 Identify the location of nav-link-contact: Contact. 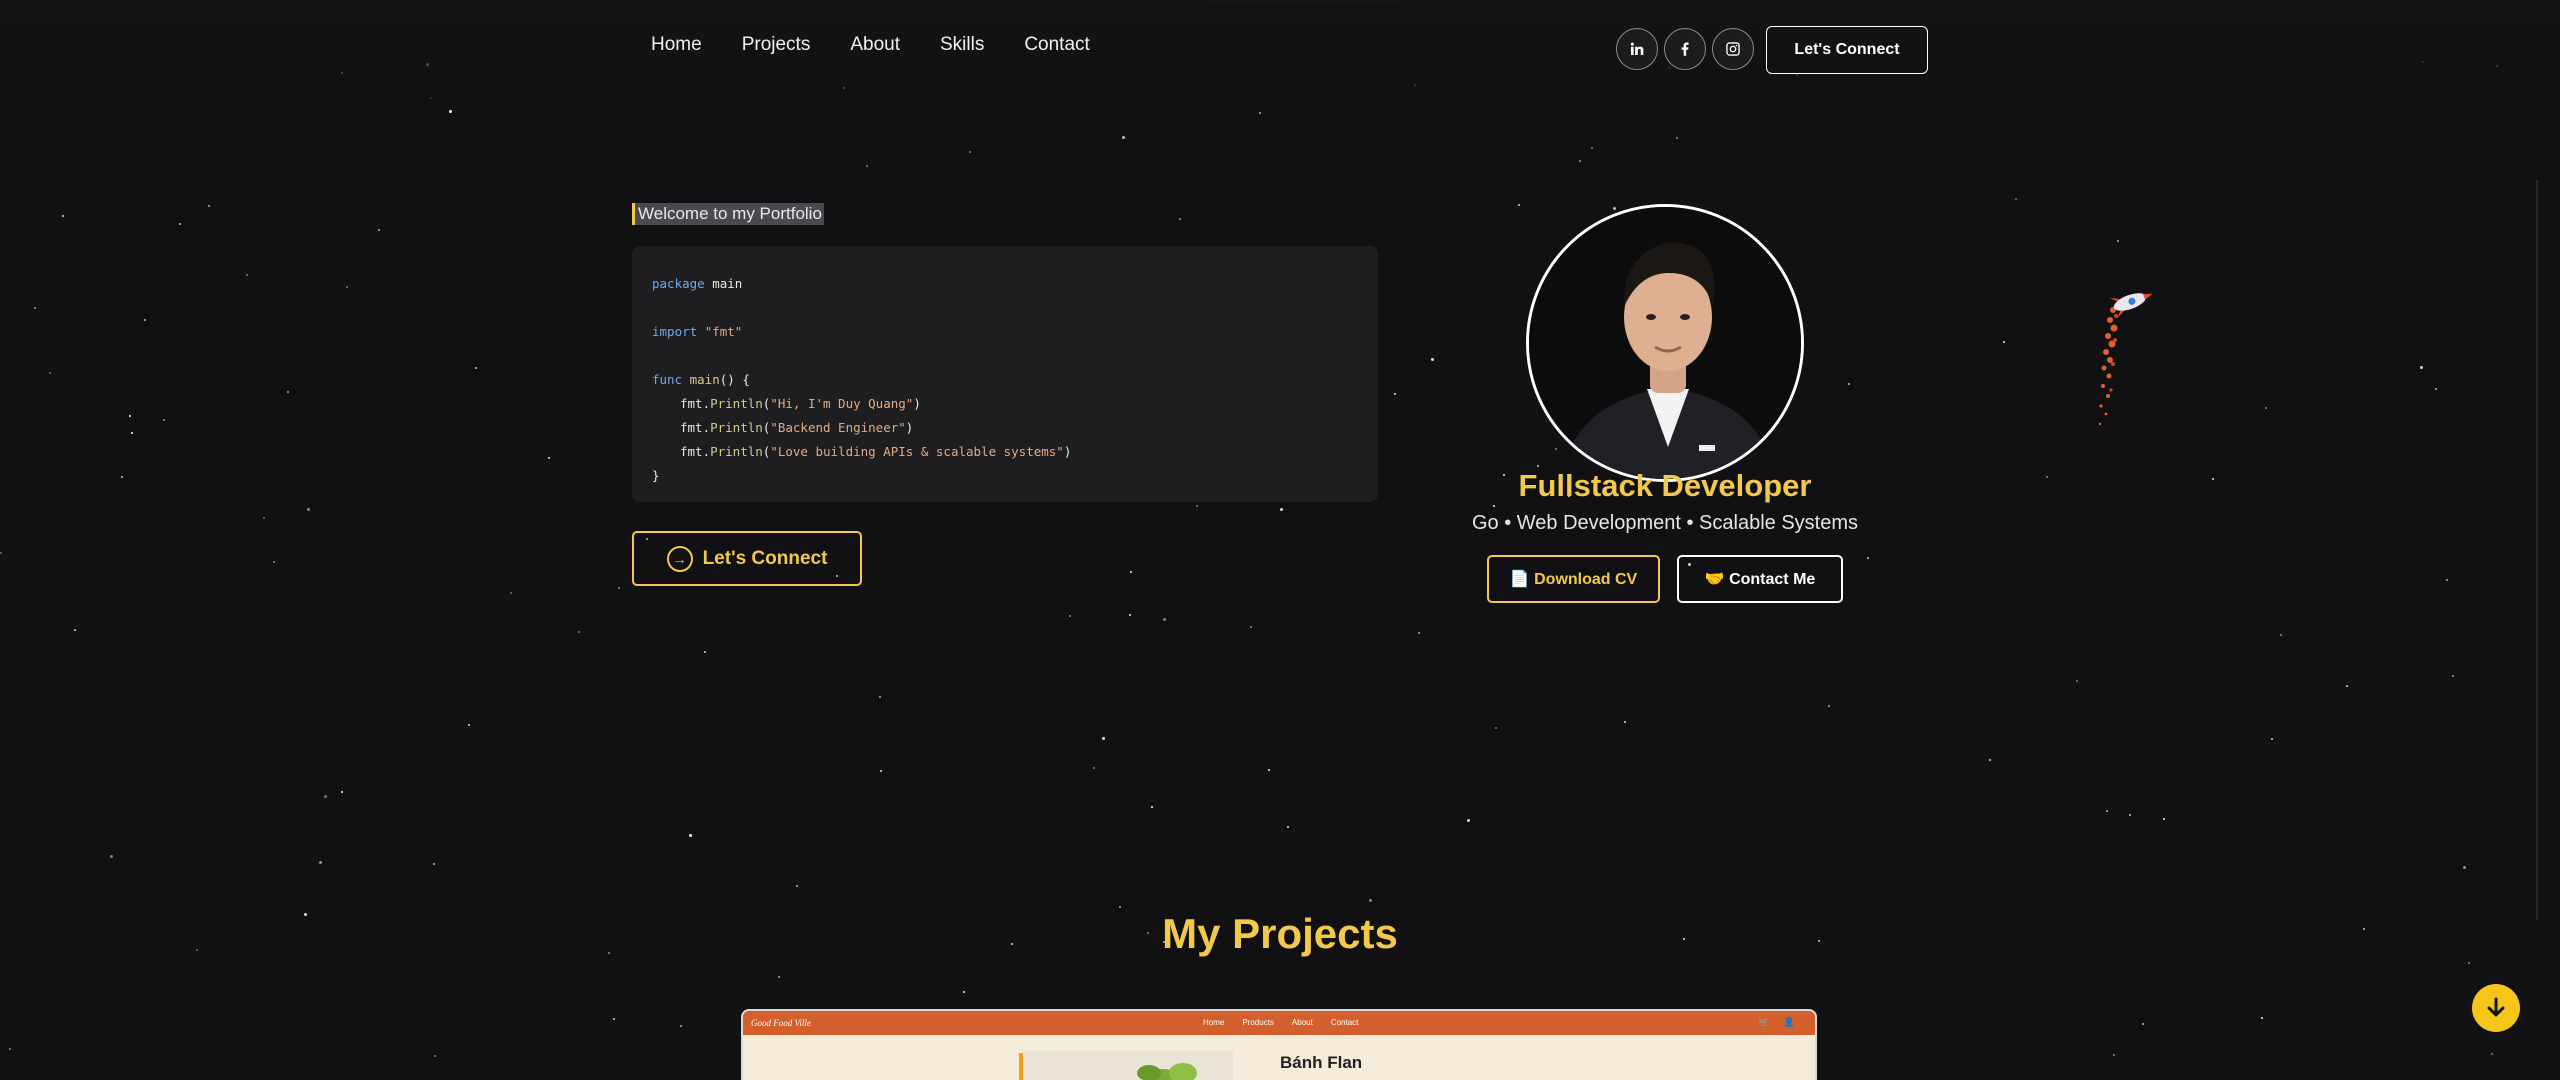
(1056, 45).